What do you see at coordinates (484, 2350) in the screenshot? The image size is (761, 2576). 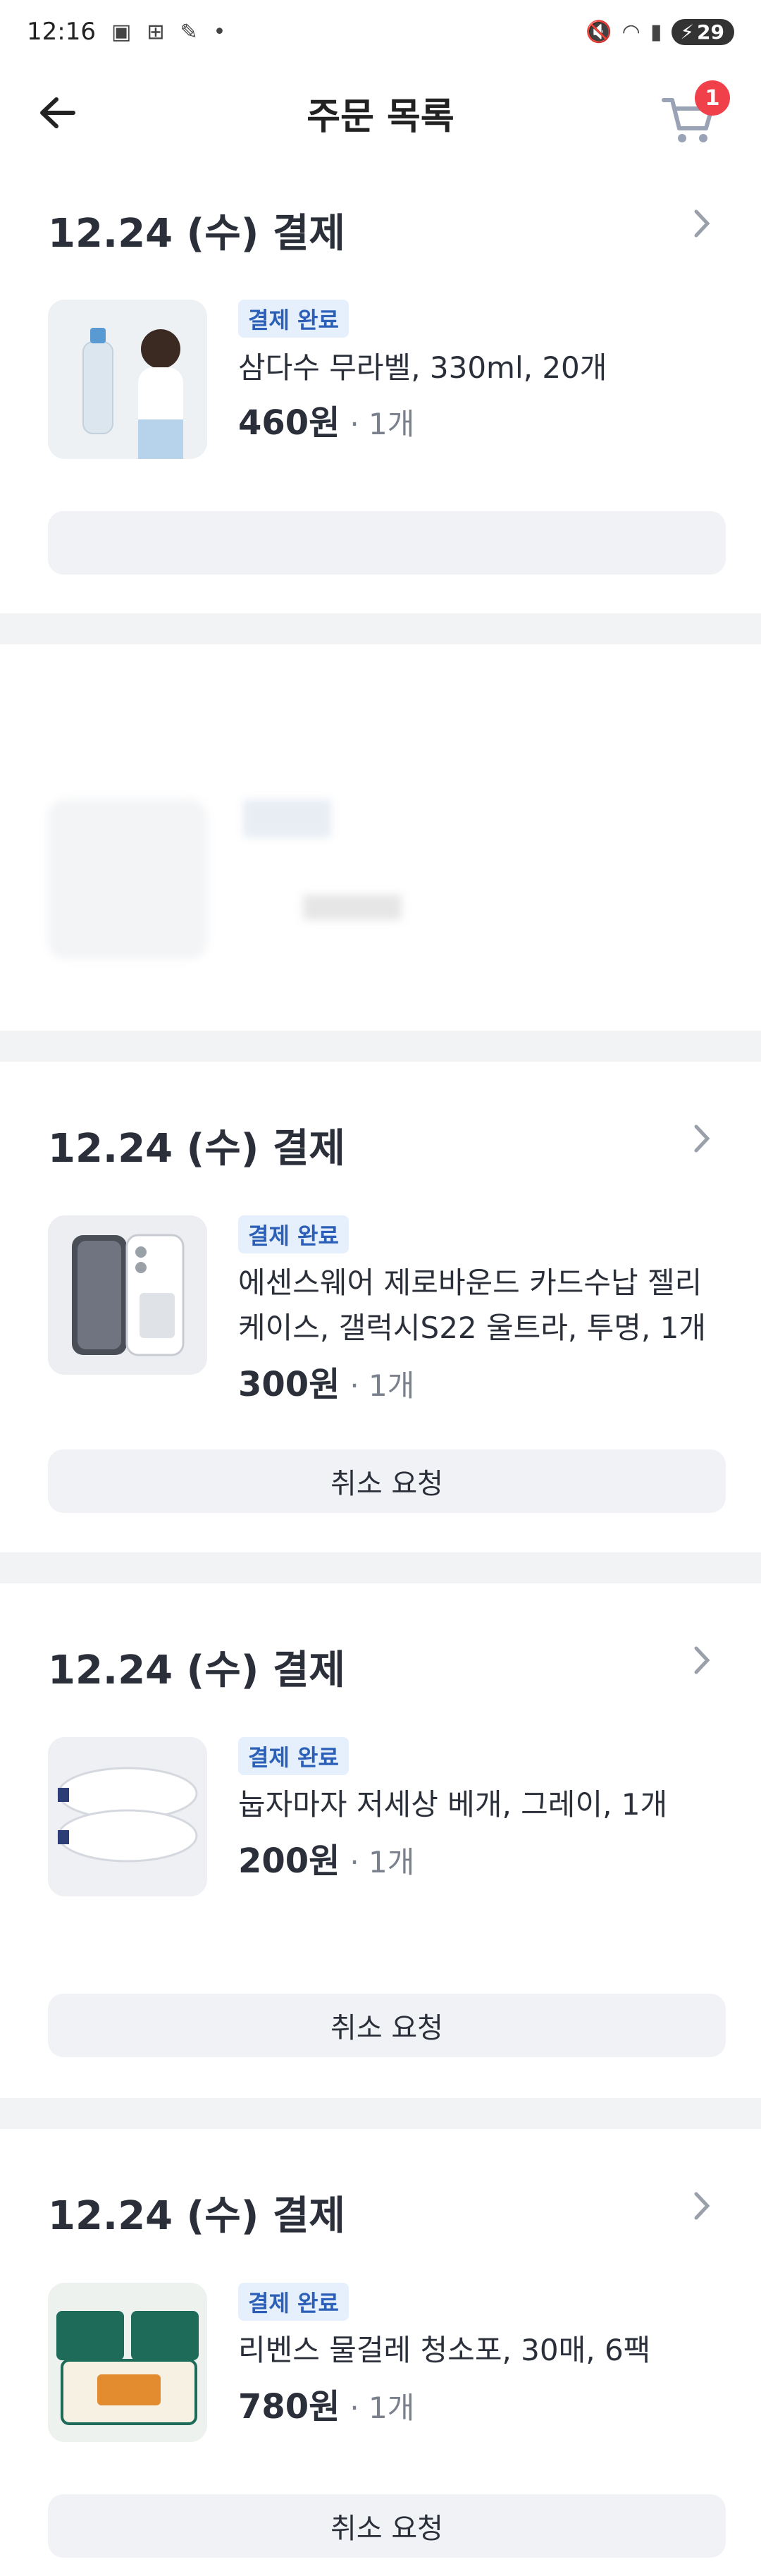 I see `product-name: 리벤스 물걸레 청소포, 30매, 6팩` at bounding box center [484, 2350].